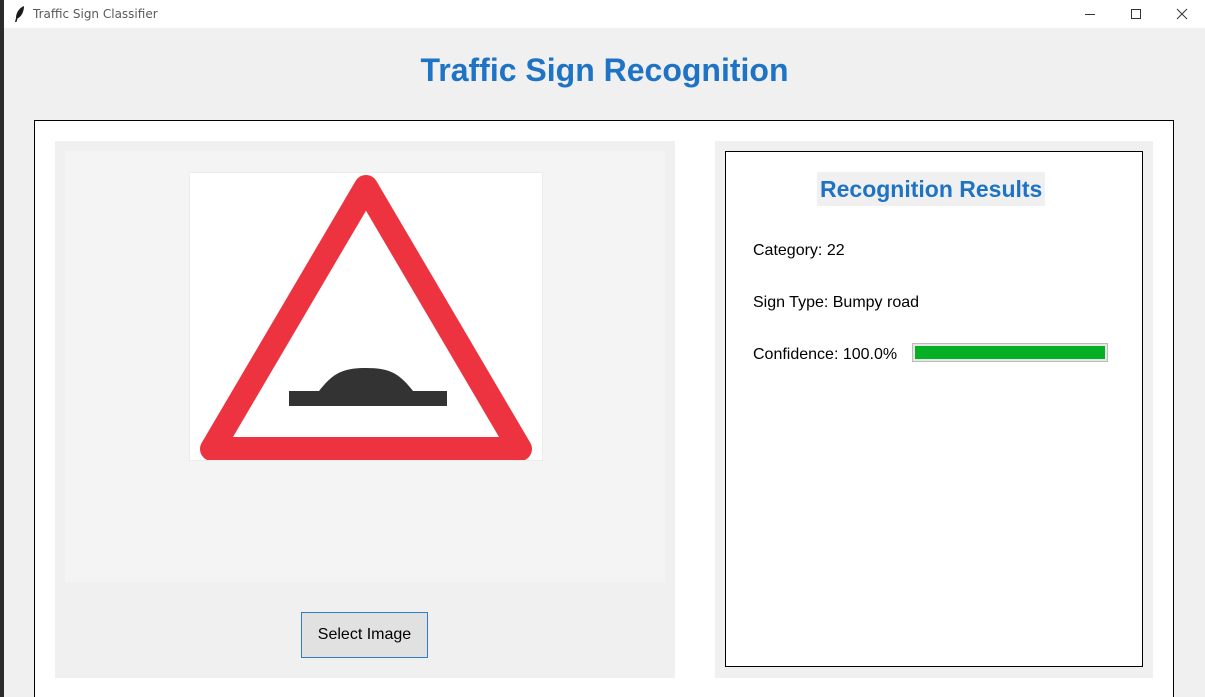  I want to click on page-title: Traffic Sign Recognition, so click(604, 70).